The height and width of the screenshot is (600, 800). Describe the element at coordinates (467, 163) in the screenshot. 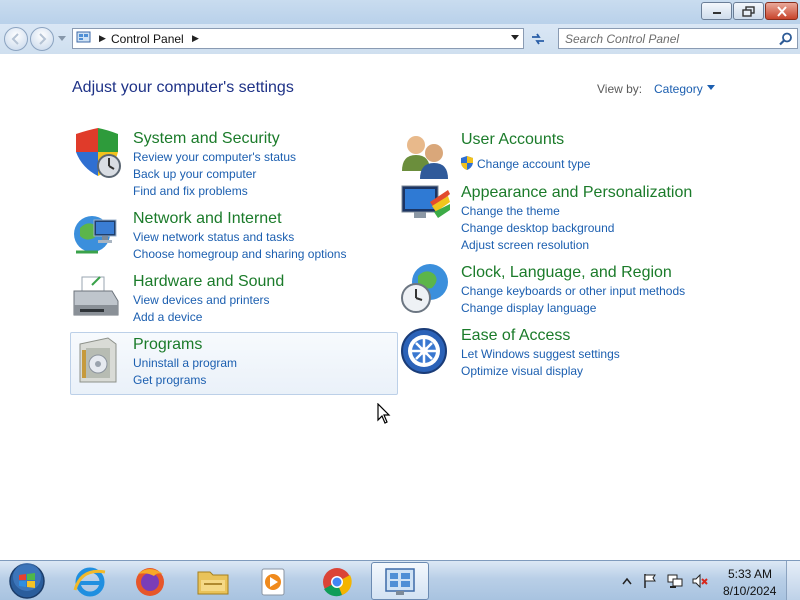

I see `uac-shield-icon` at that location.